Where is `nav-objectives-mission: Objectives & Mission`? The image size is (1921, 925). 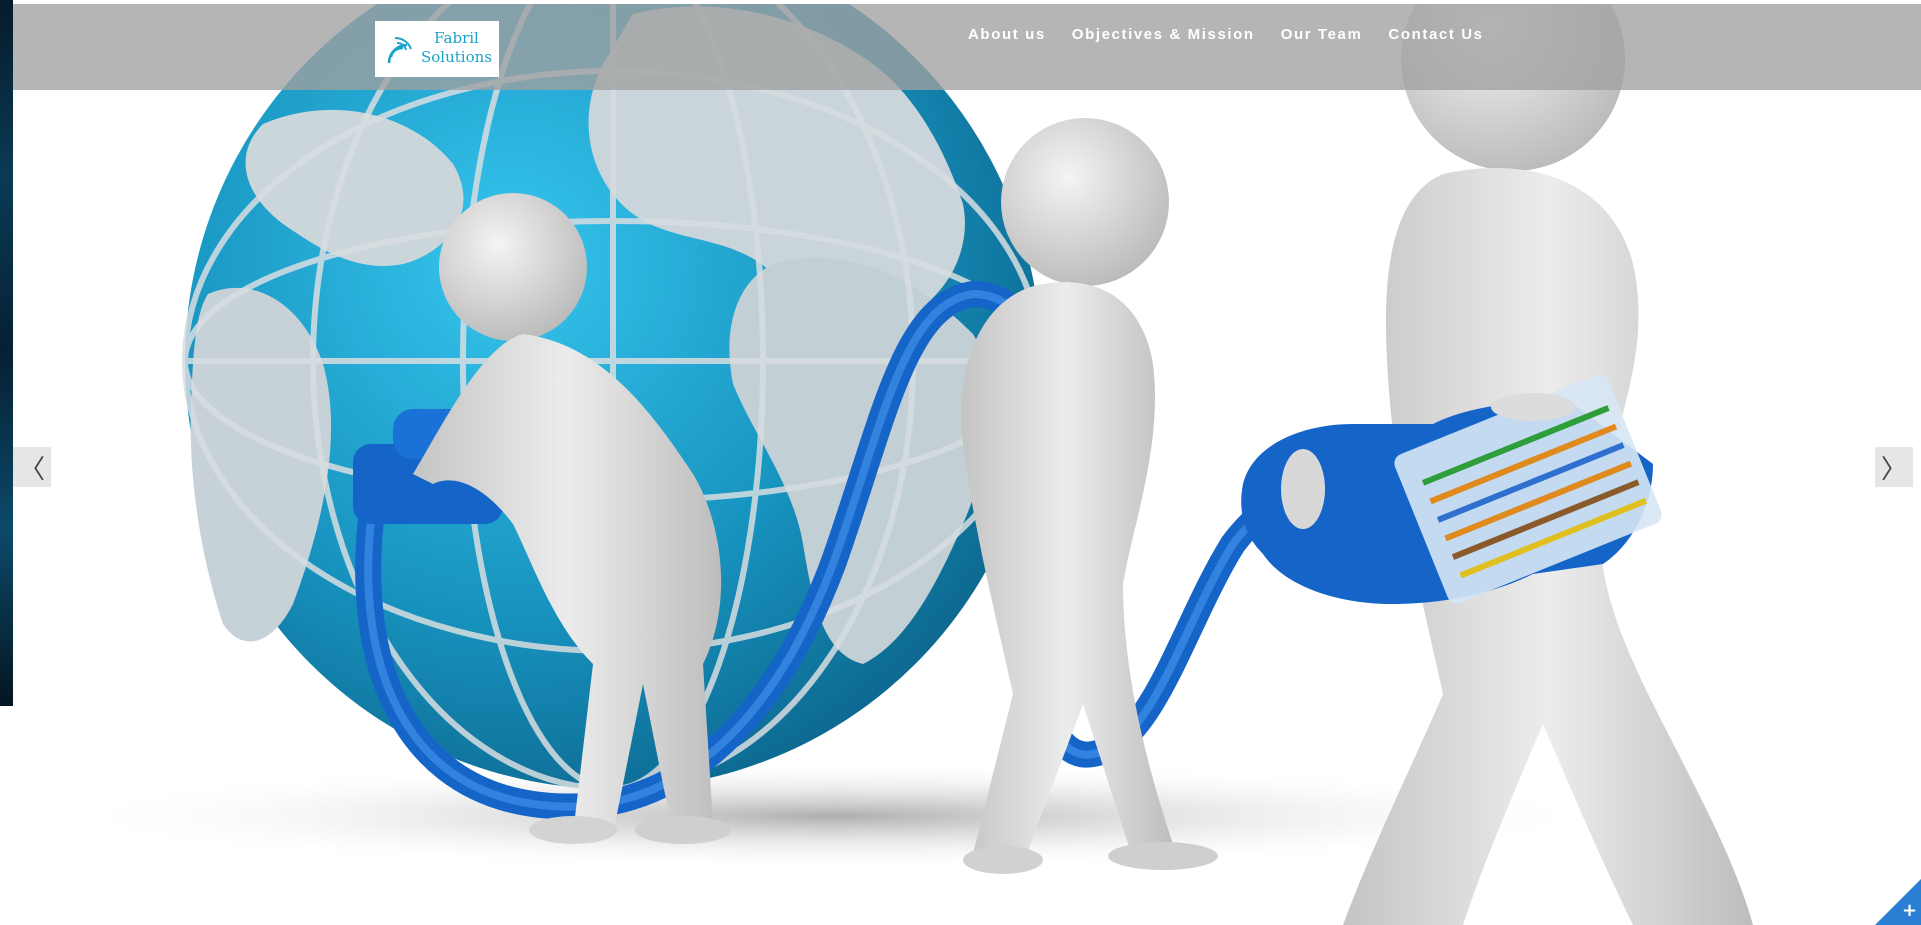
nav-objectives-mission: Objectives & Mission is located at coordinates (1163, 34).